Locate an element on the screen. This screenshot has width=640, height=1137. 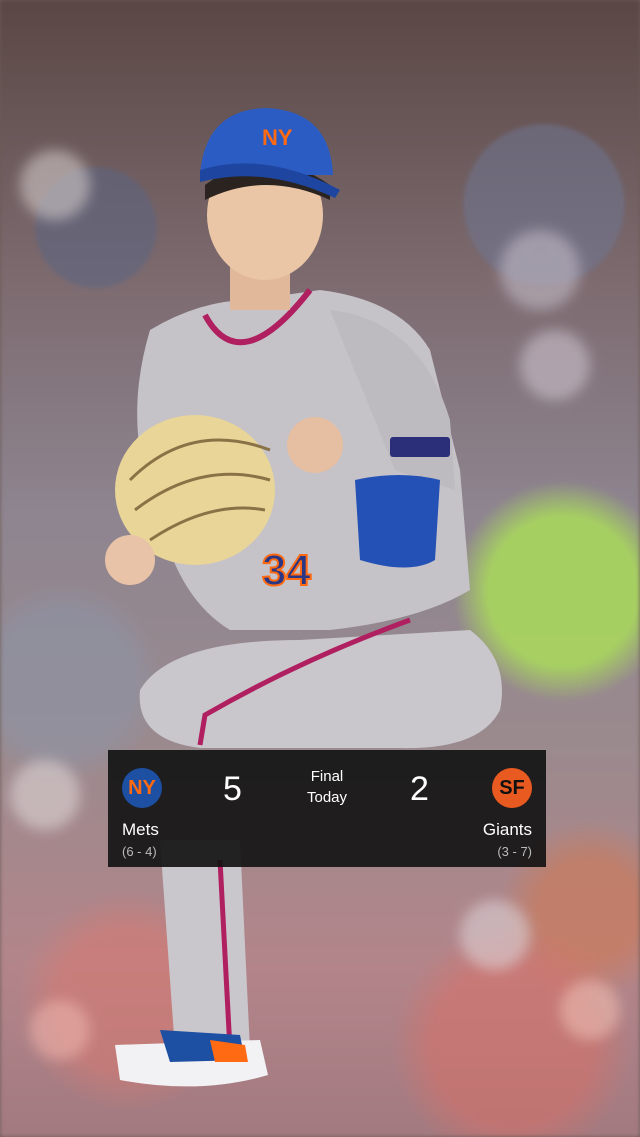
away-team-score: 2 is located at coordinates (419, 789).